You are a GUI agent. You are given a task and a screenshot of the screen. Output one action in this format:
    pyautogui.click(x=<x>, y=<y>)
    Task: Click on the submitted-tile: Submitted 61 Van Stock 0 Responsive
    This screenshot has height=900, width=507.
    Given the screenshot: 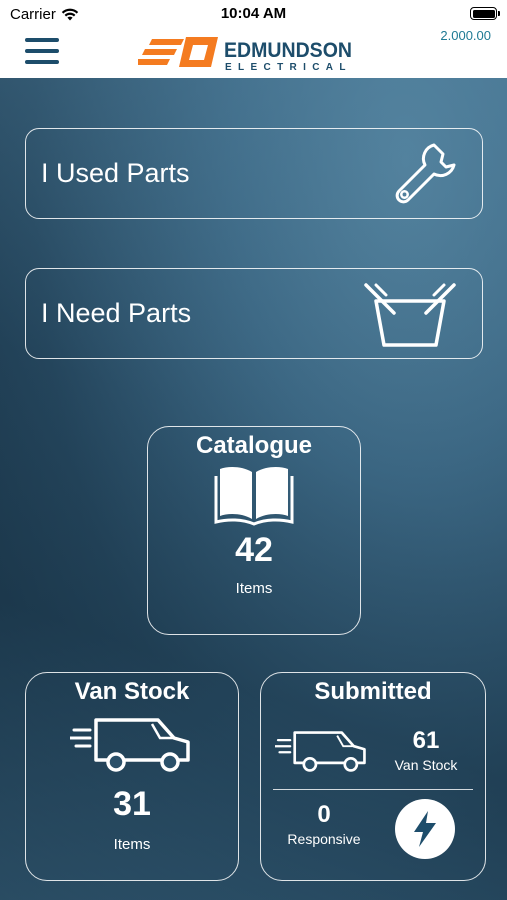 What is the action you would take?
    pyautogui.click(x=373, y=776)
    